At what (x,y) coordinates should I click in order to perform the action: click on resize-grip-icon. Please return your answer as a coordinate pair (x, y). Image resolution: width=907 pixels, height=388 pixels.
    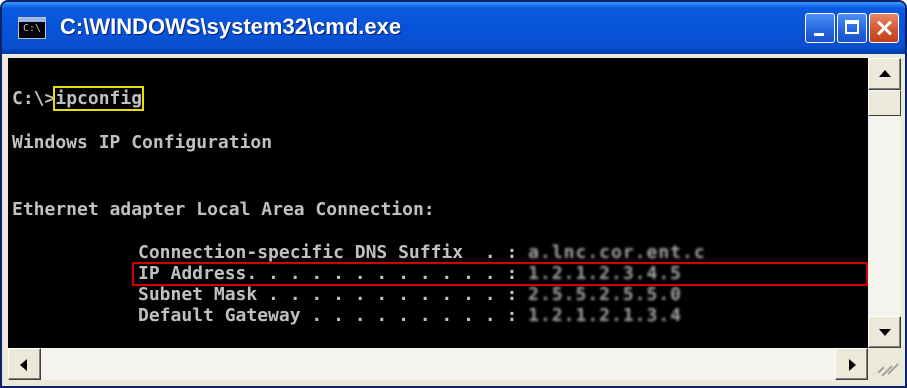
    Looking at the image, I should click on (884, 364).